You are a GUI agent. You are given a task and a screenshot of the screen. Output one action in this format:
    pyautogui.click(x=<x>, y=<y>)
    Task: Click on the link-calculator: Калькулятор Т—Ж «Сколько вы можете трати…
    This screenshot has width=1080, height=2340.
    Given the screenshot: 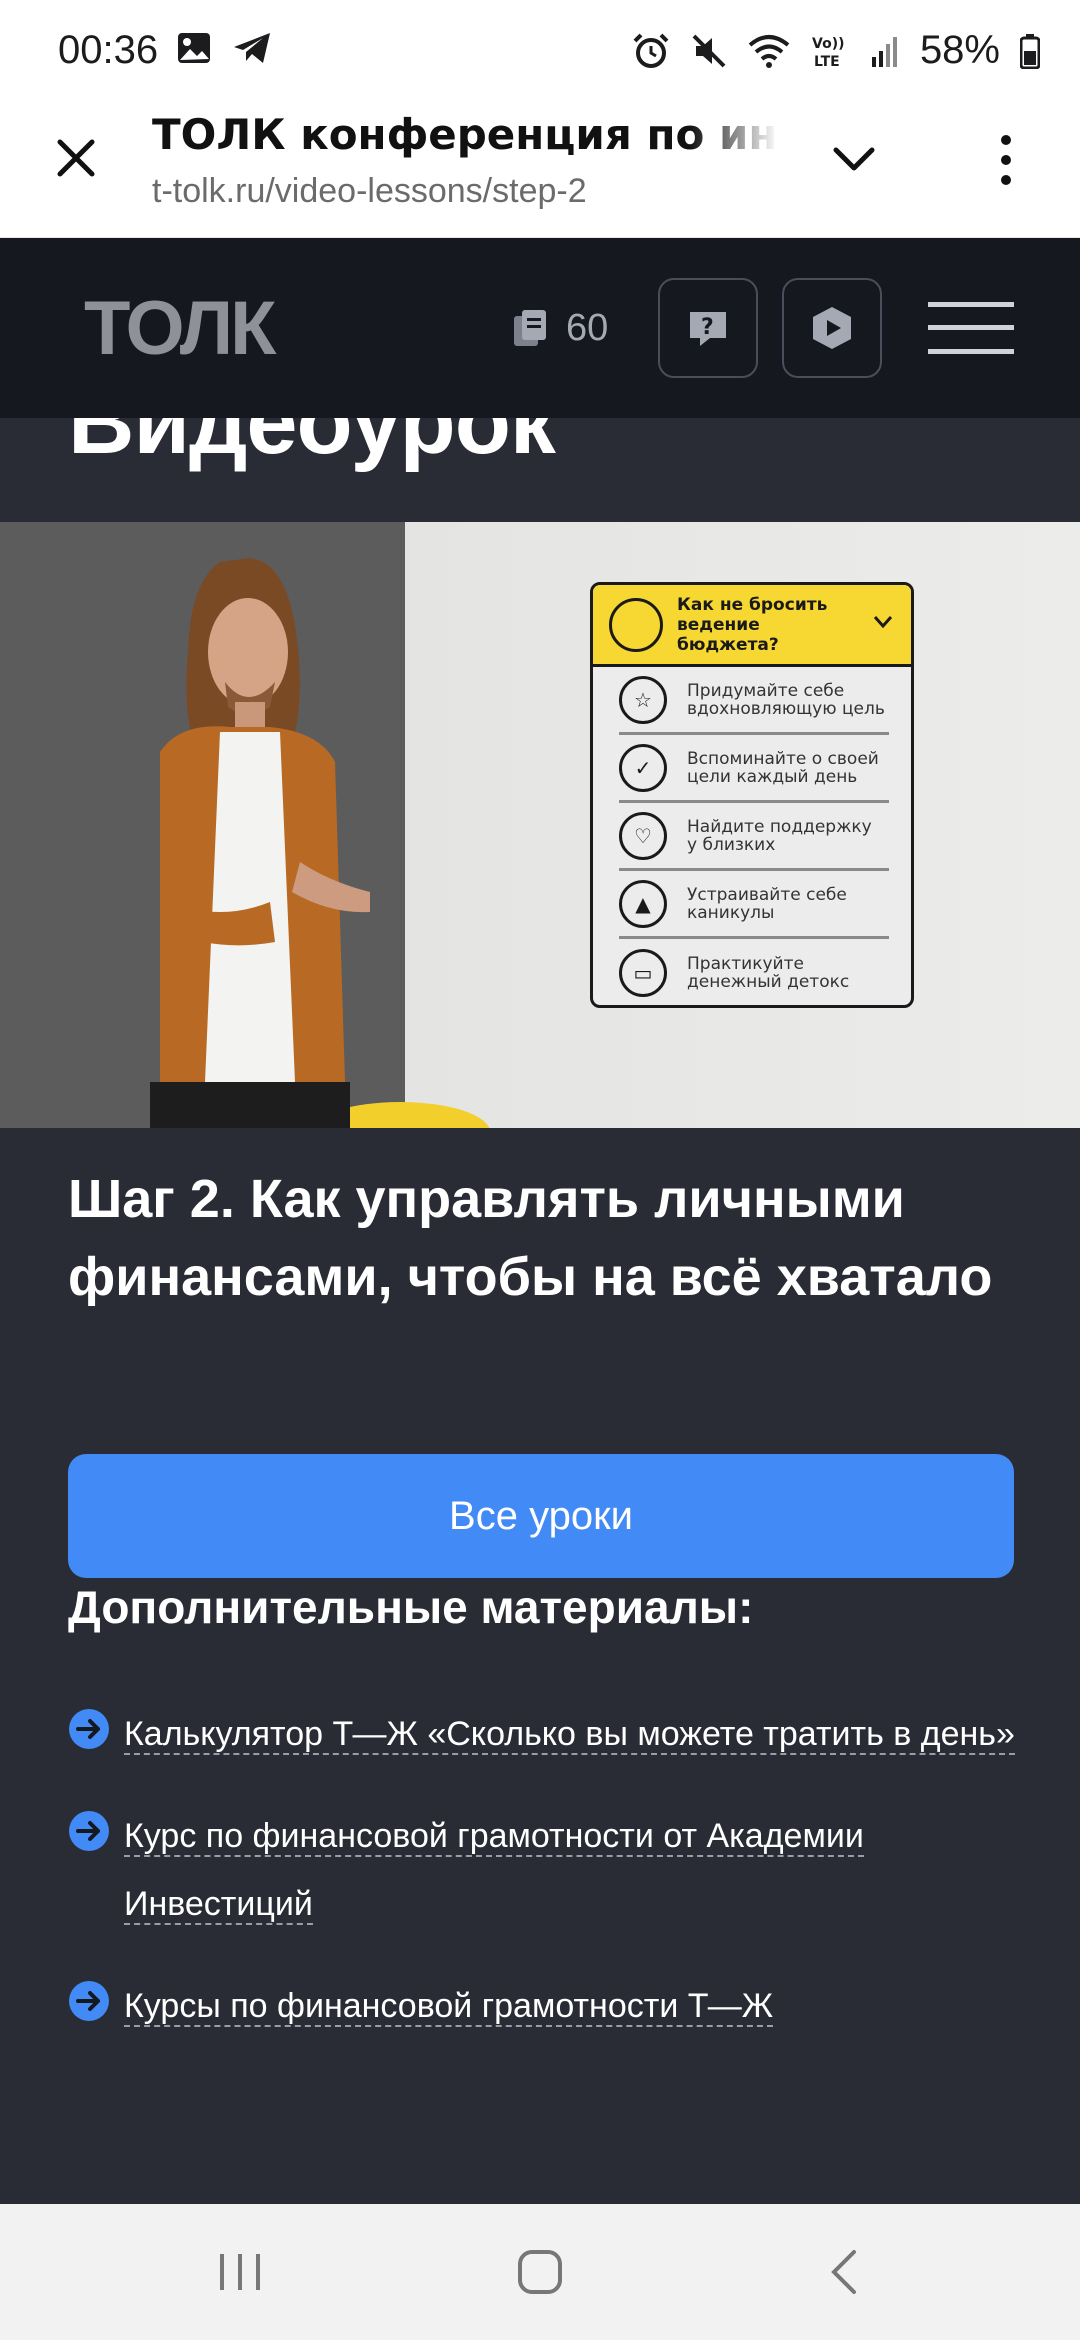 What is the action you would take?
    pyautogui.click(x=569, y=1735)
    